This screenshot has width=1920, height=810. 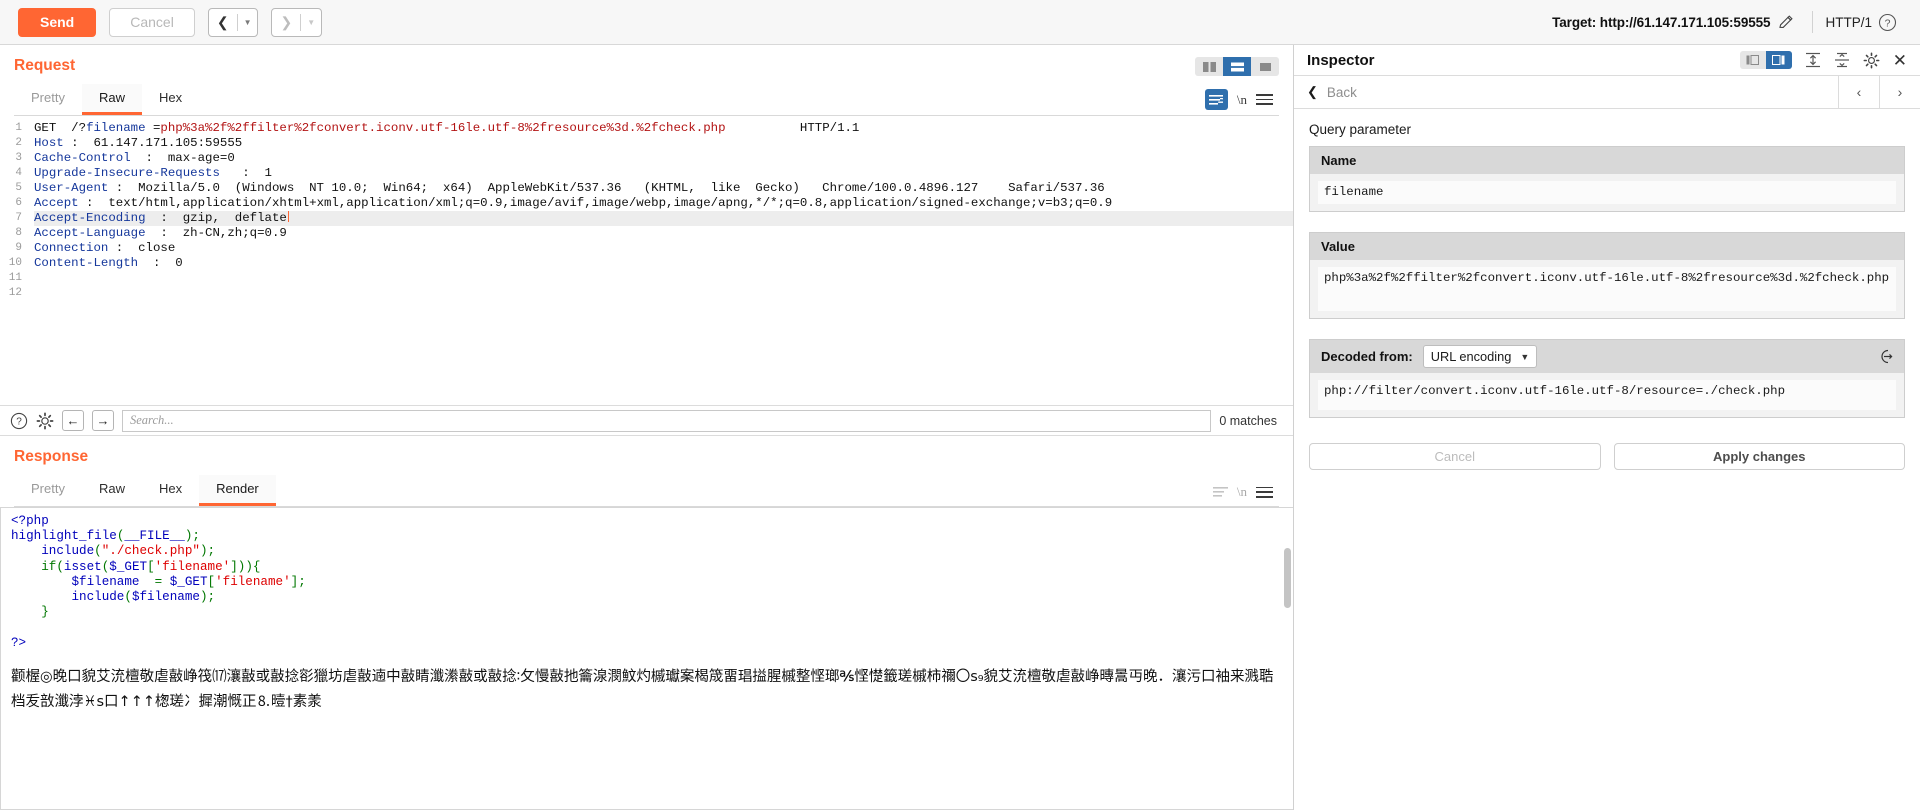 What do you see at coordinates (1785, 22) in the screenshot?
I see `pencil-icon` at bounding box center [1785, 22].